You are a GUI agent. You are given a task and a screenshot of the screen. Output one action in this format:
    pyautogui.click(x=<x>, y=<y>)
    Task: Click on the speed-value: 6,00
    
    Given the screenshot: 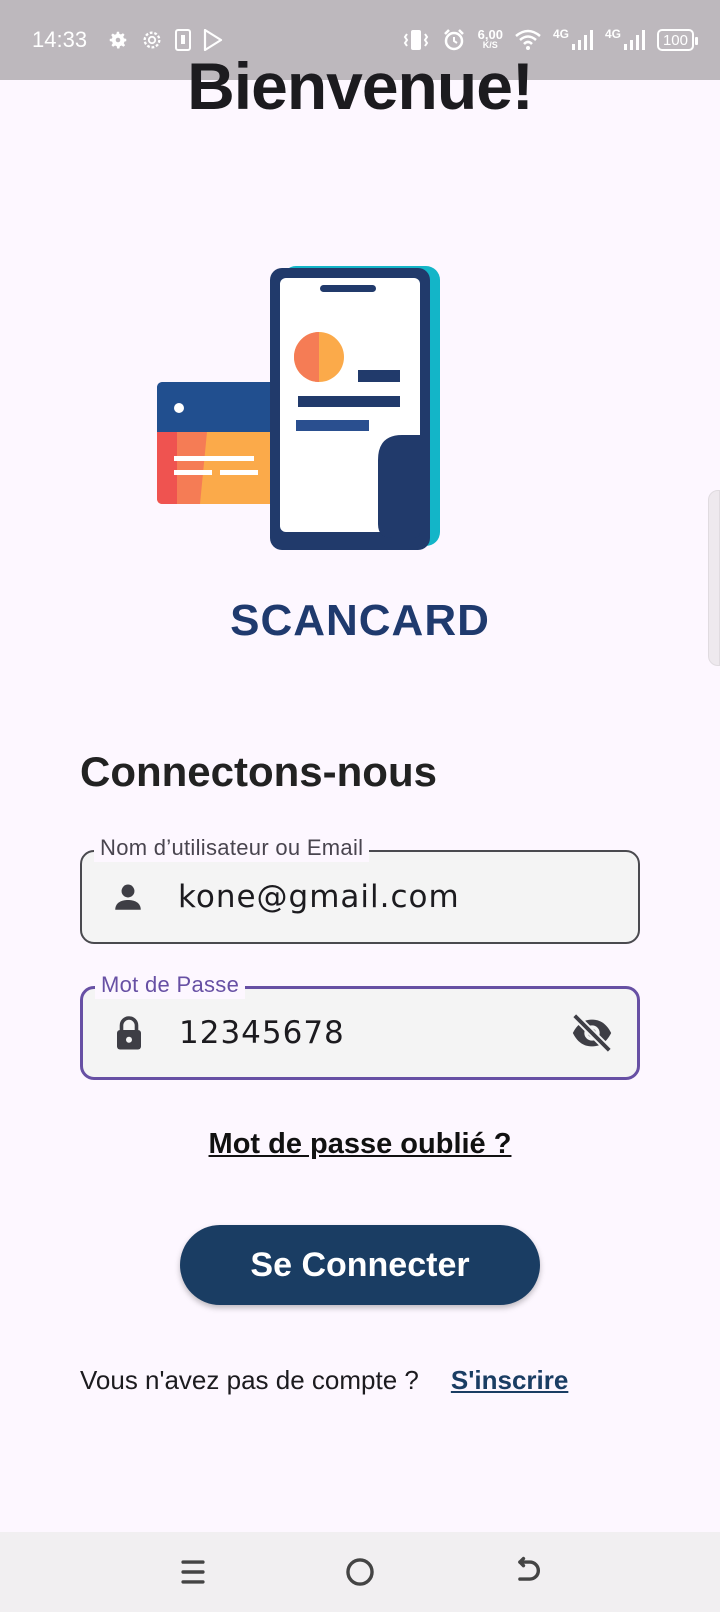 What is the action you would take?
    pyautogui.click(x=490, y=34)
    